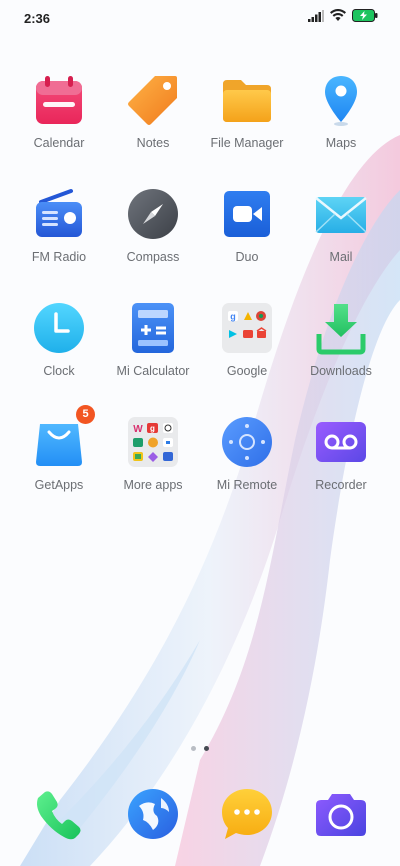  I want to click on status-time: 2:36, so click(37, 18).